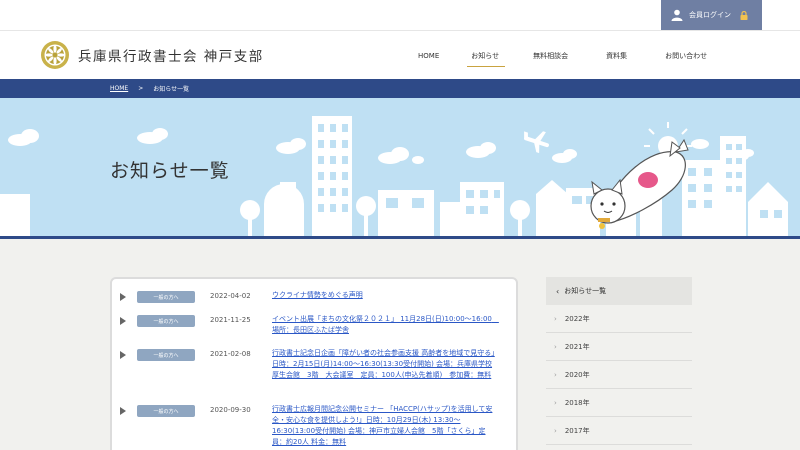  Describe the element at coordinates (744, 15) in the screenshot. I see `lock-icon` at that location.